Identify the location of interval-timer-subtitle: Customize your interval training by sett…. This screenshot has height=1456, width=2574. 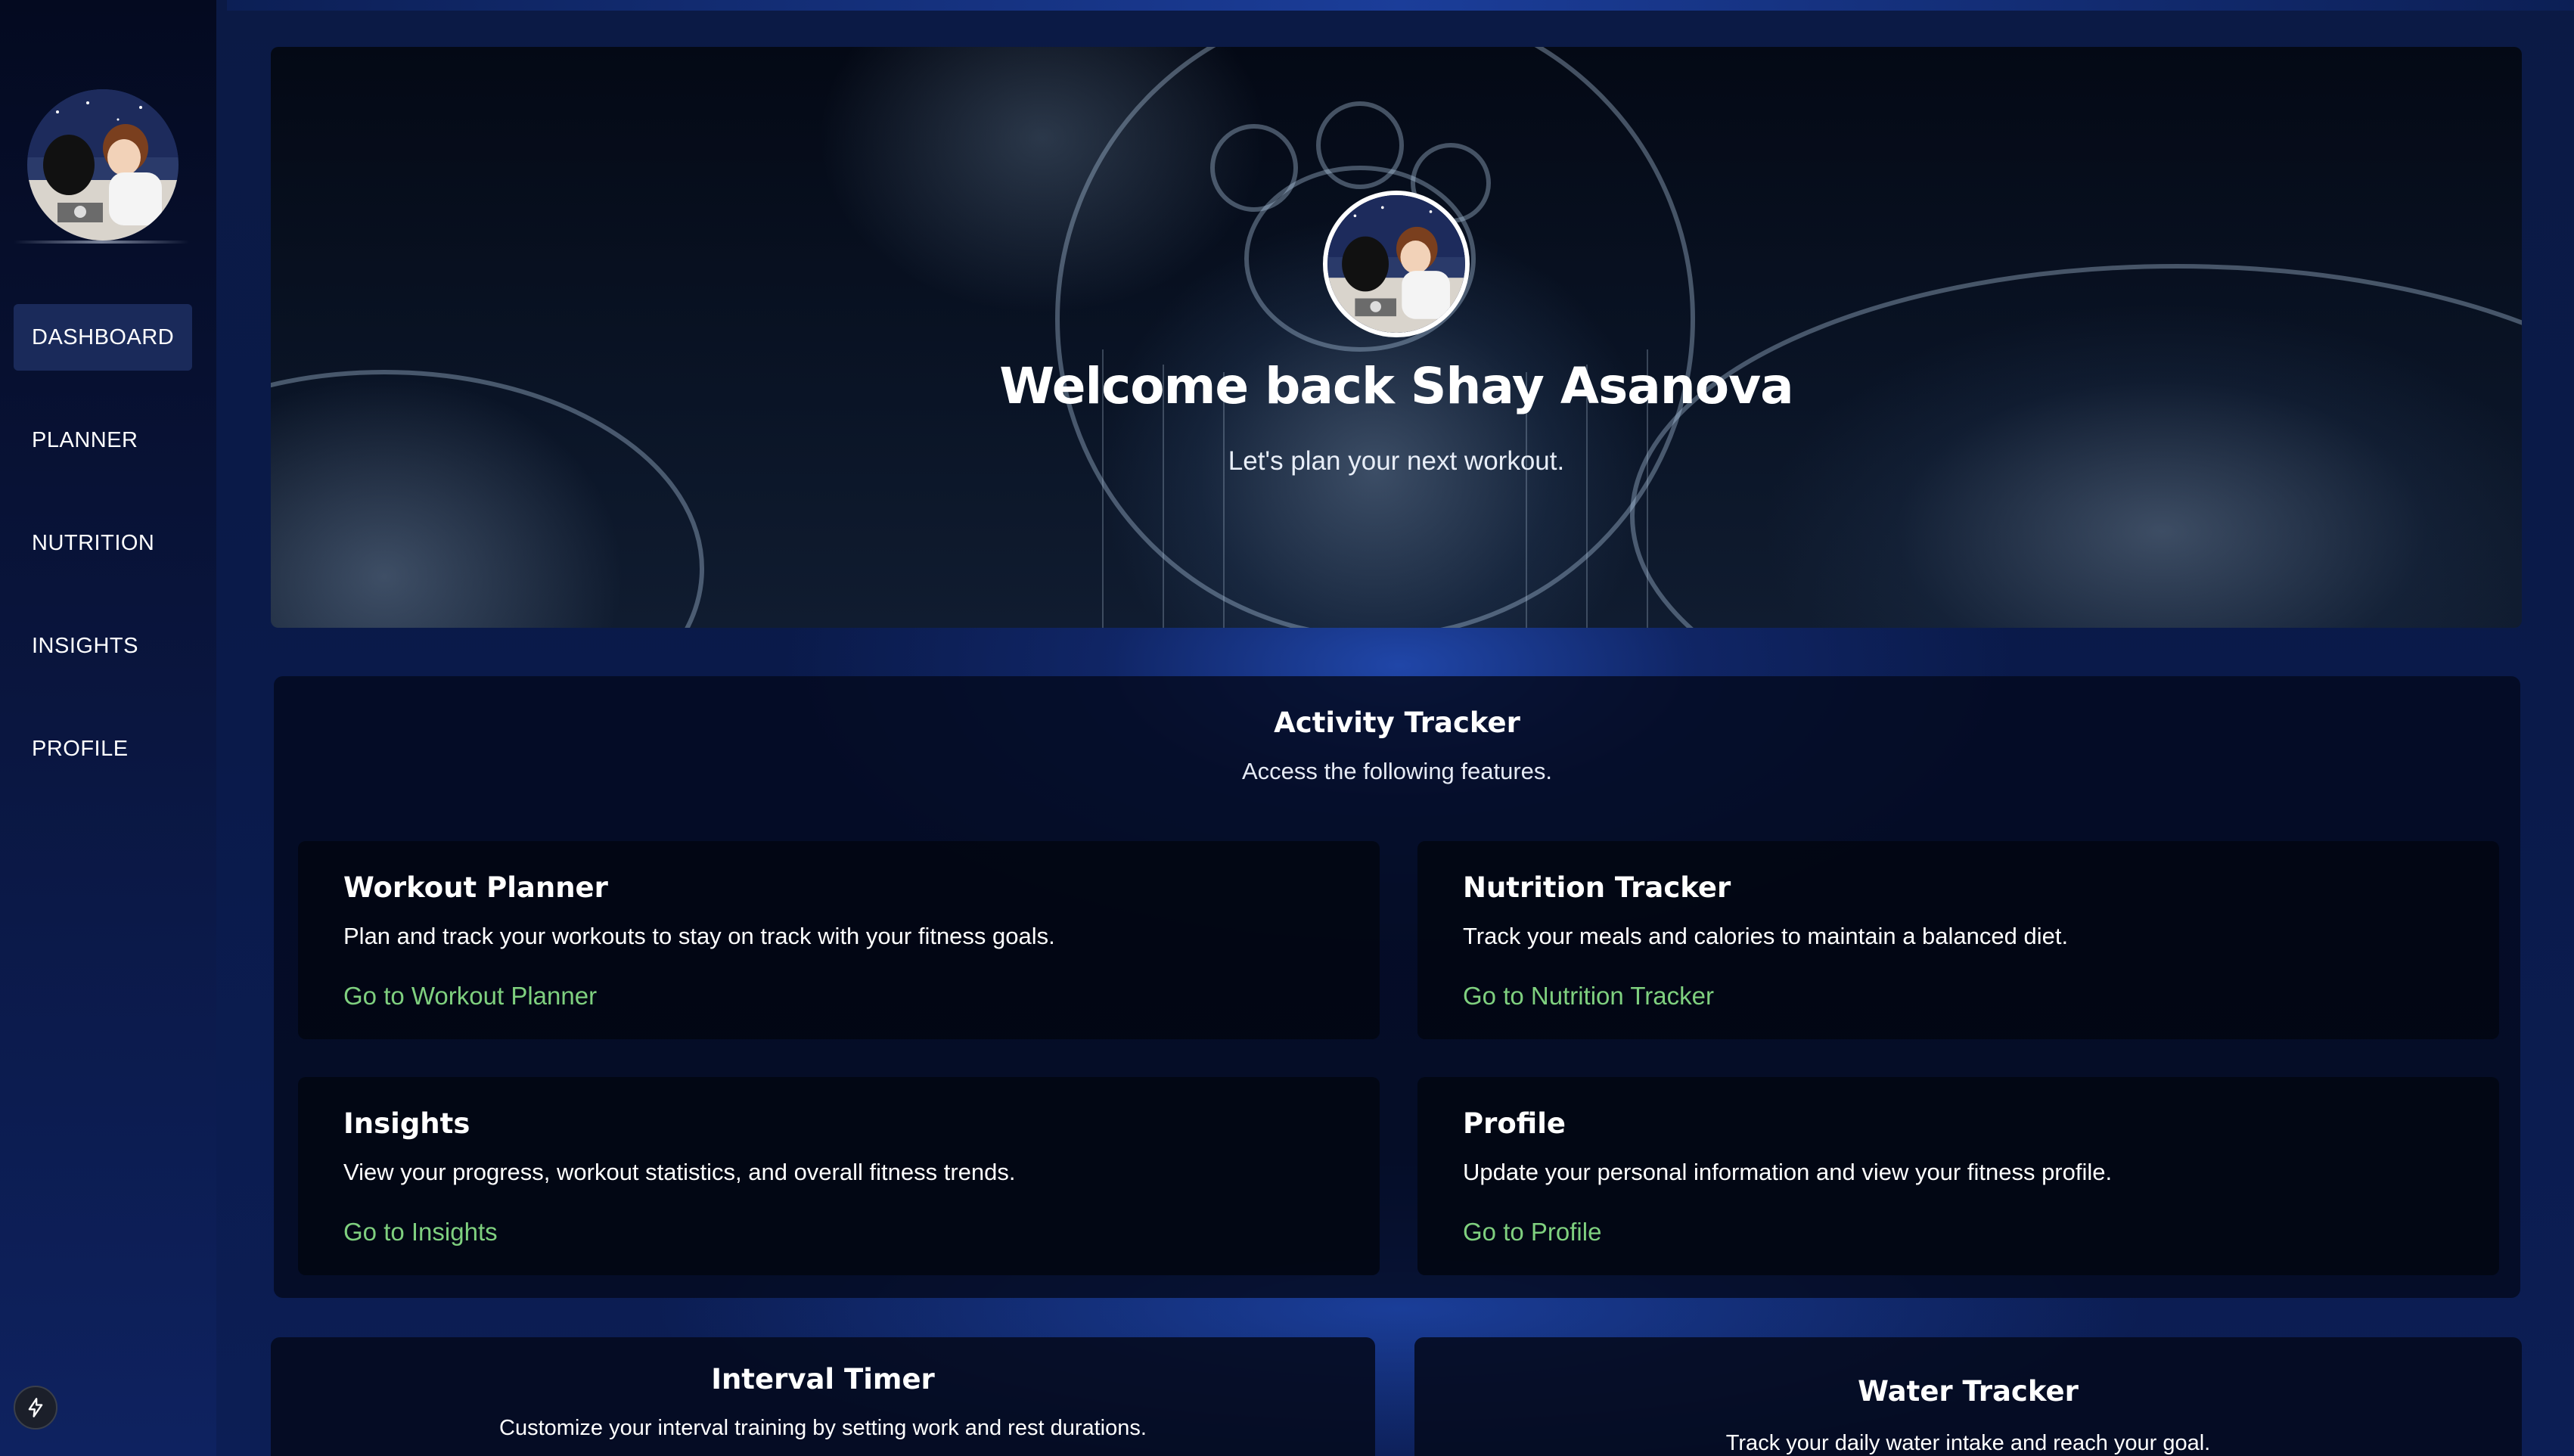
(823, 1428).